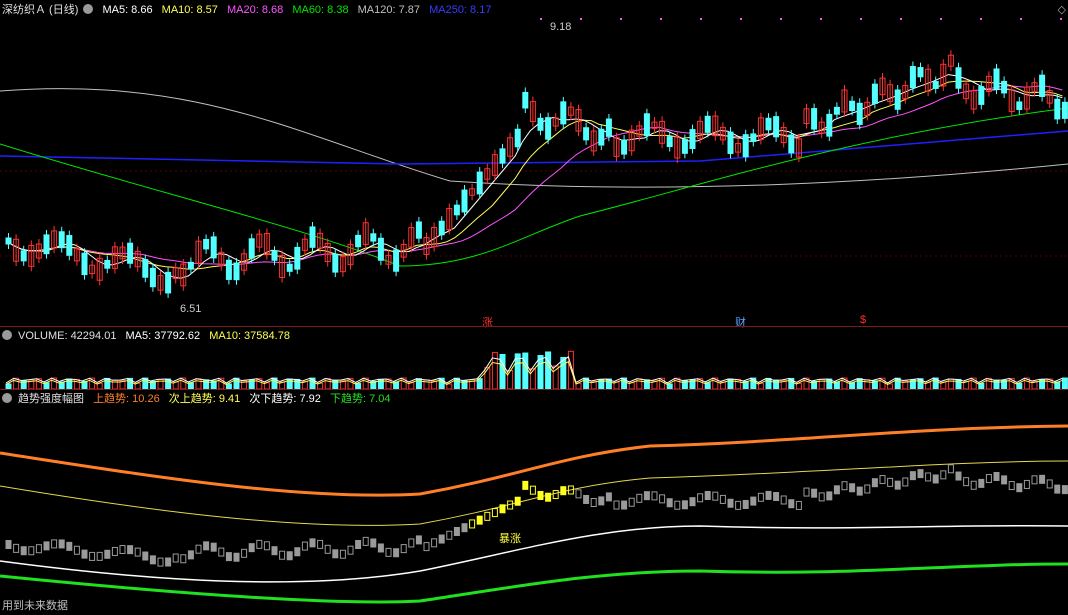  What do you see at coordinates (7, 335) in the screenshot?
I see `volume-settings-icon` at bounding box center [7, 335].